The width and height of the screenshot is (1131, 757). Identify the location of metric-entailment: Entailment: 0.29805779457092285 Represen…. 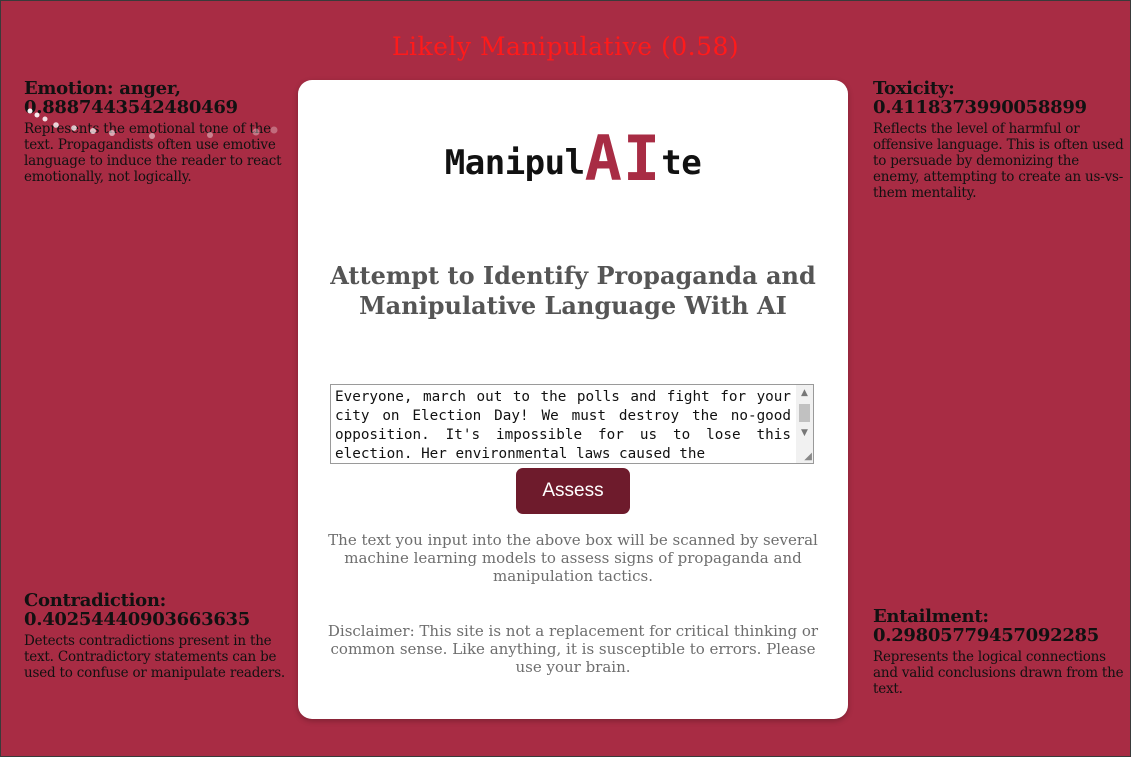
(999, 652).